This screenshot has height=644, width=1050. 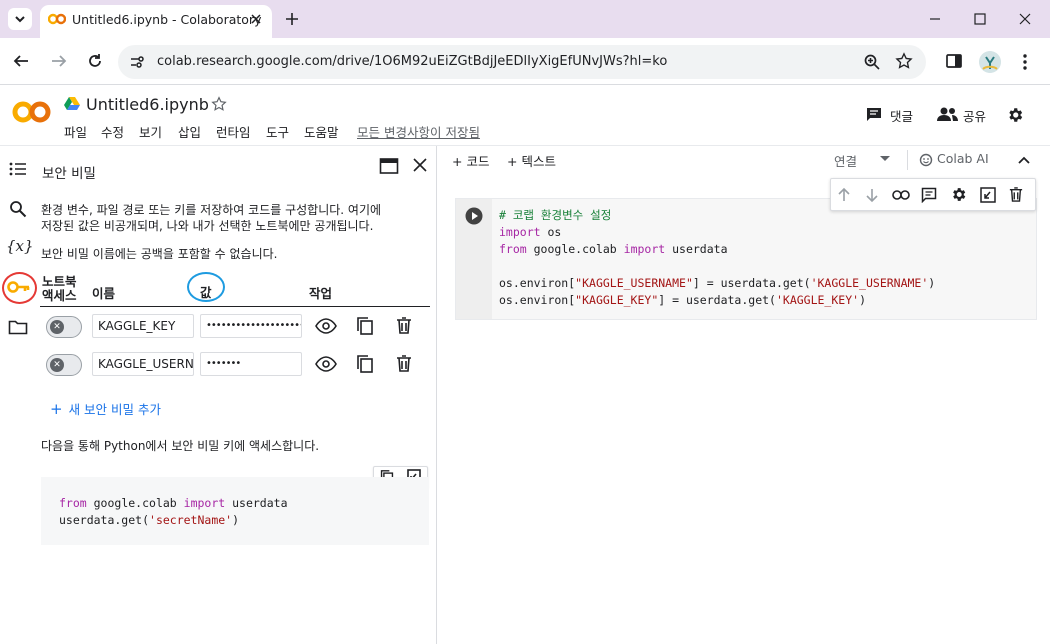 What do you see at coordinates (872, 195) in the screenshot?
I see `move-down-arrow-icon` at bounding box center [872, 195].